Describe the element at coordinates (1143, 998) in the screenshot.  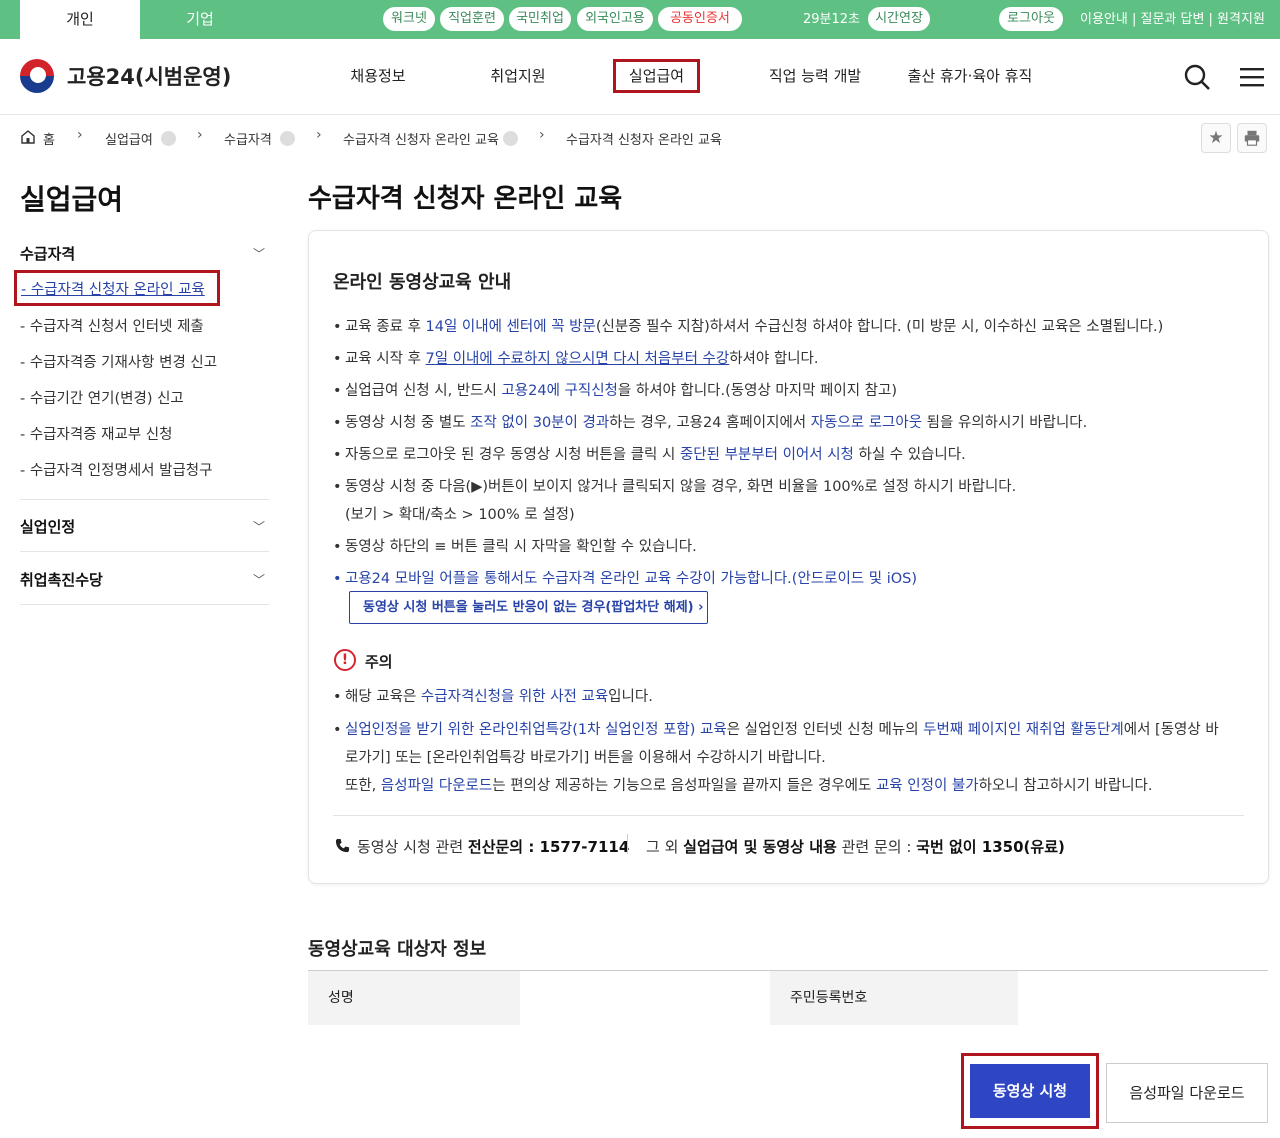
I see `rrn-value` at that location.